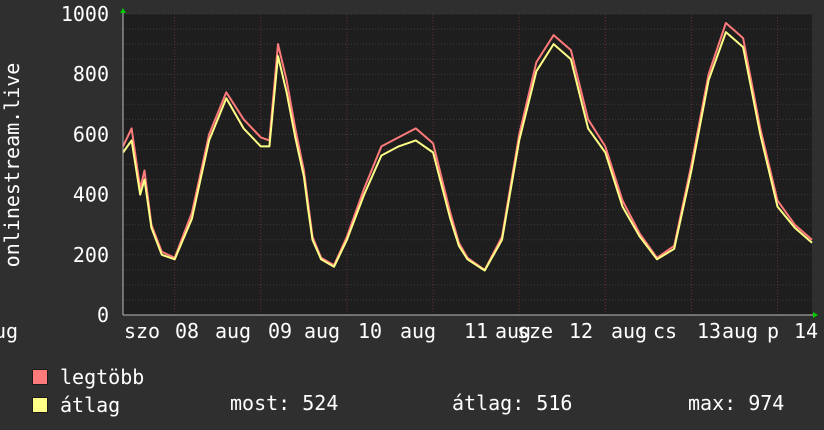  I want to click on x-tick-label: 12, so click(581, 331).